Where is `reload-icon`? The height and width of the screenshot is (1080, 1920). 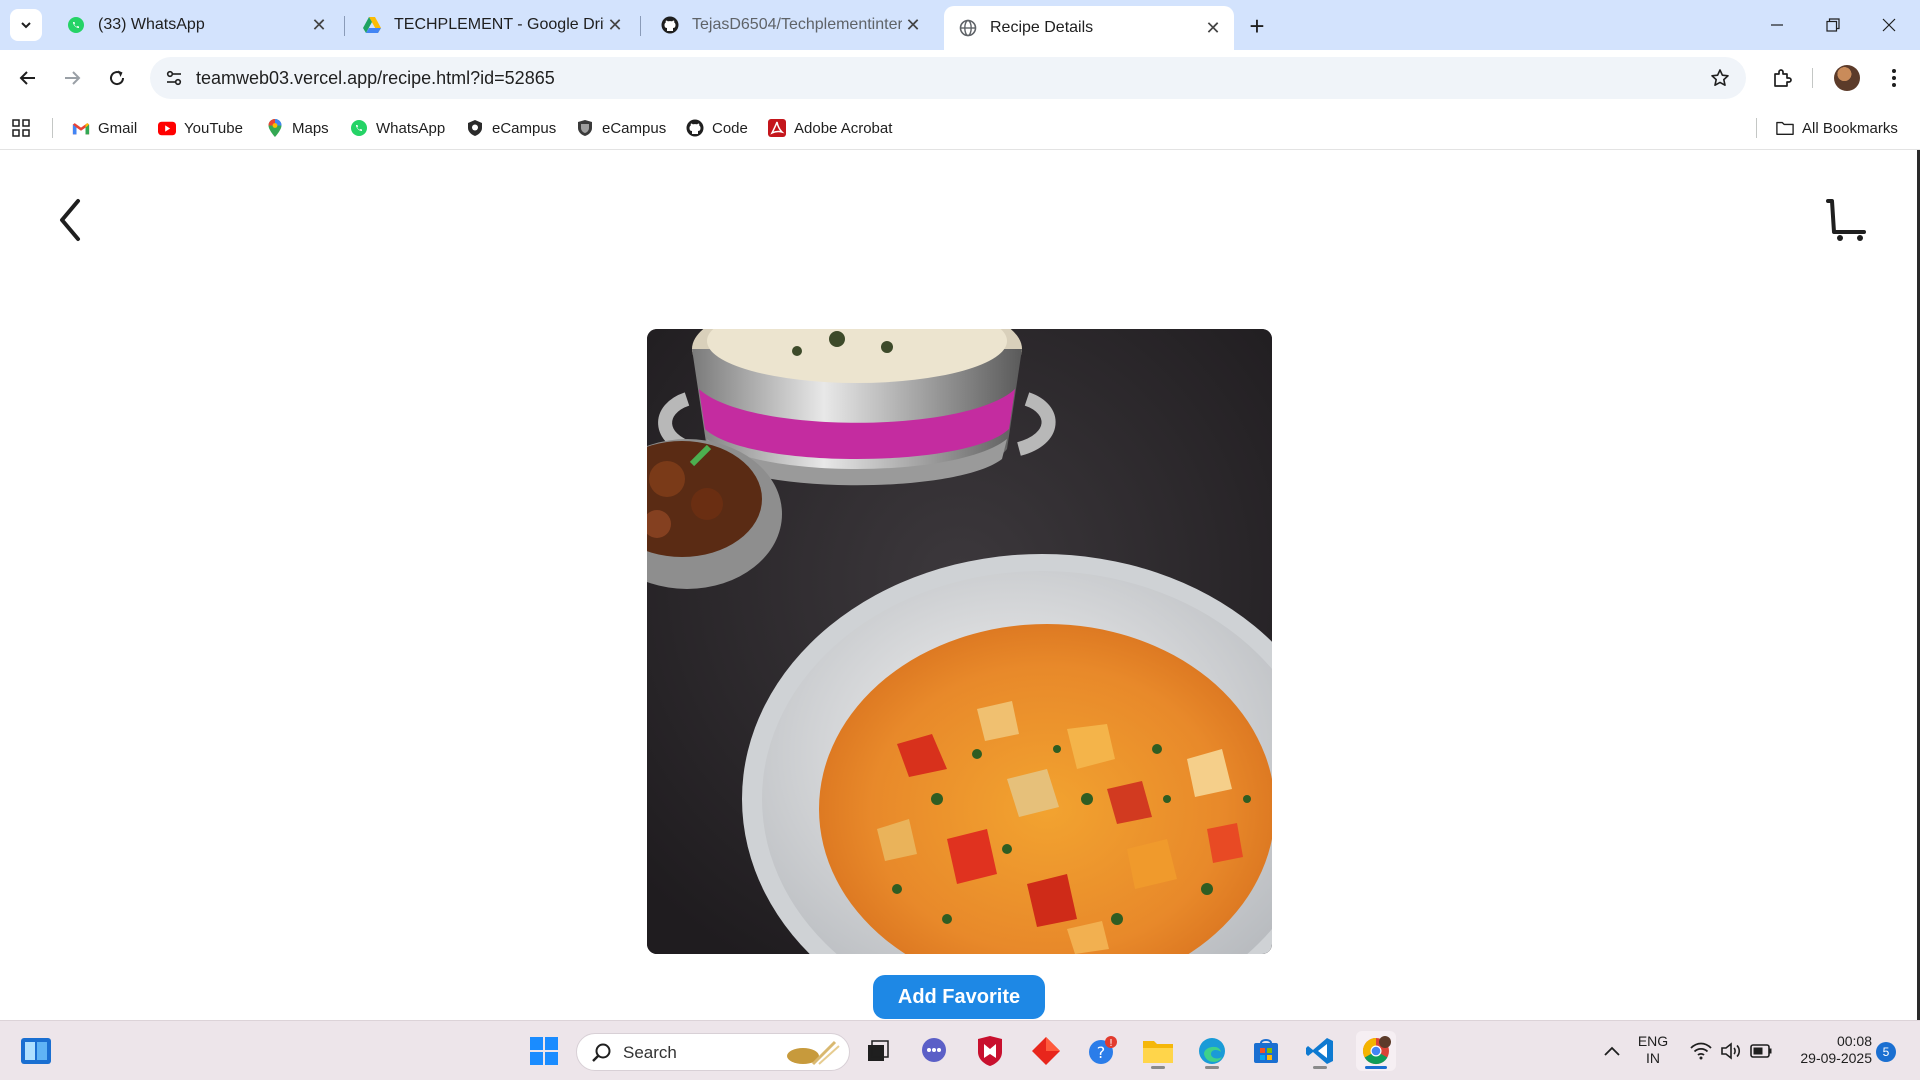 reload-icon is located at coordinates (117, 78).